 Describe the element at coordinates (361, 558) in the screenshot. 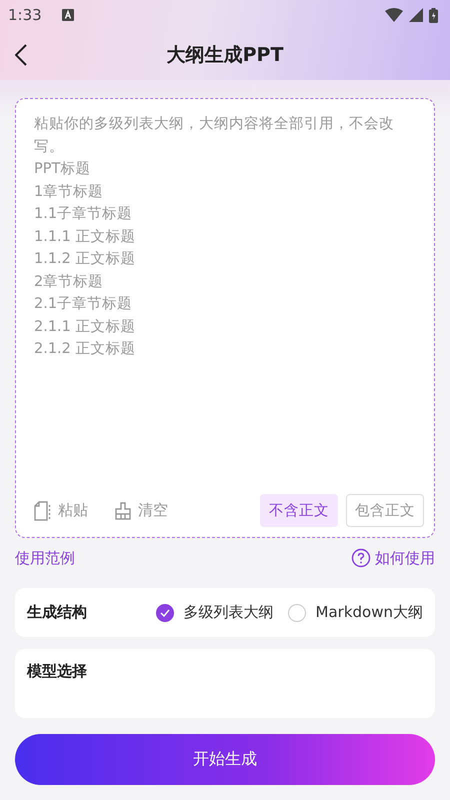

I see `help-icon` at that location.